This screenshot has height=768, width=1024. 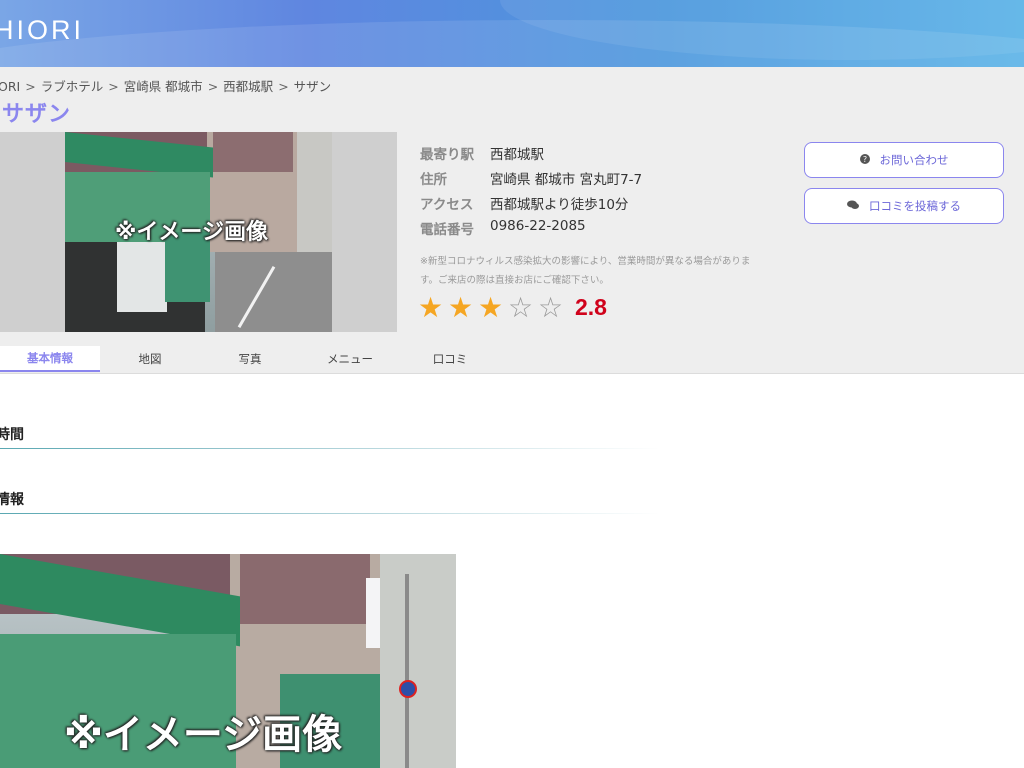 What do you see at coordinates (50, 359) in the screenshot?
I see `tab-basic-info: 基本情報` at bounding box center [50, 359].